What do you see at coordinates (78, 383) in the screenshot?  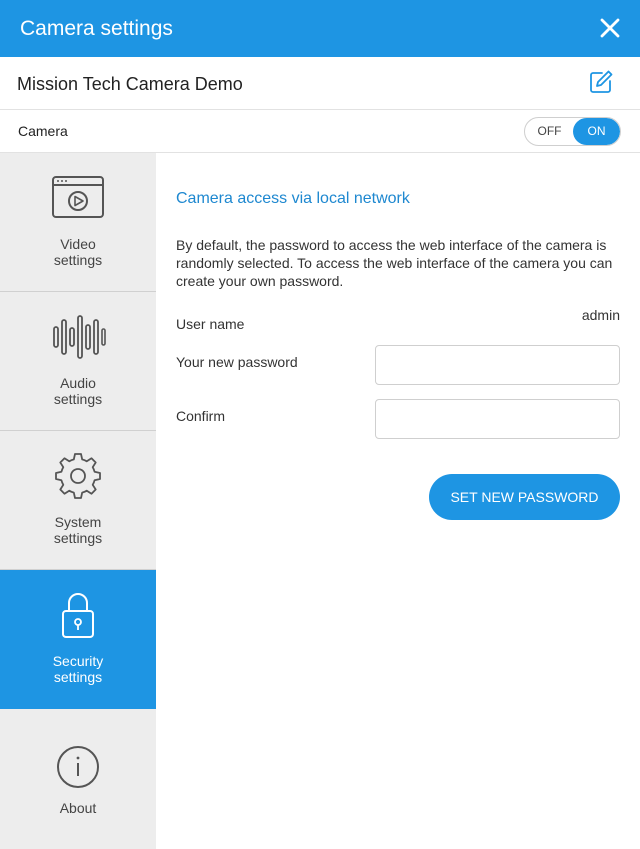 I see `label-line: Audio` at bounding box center [78, 383].